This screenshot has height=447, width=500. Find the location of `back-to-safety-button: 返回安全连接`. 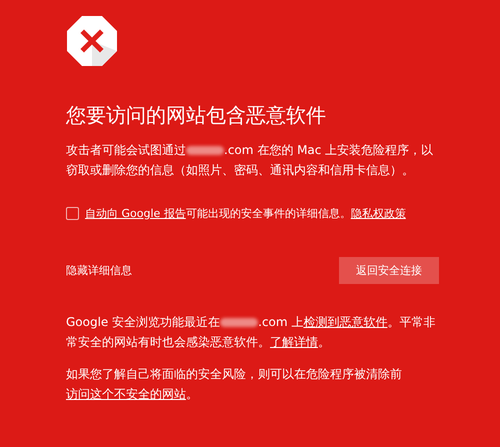

back-to-safety-button: 返回安全连接 is located at coordinates (389, 270).